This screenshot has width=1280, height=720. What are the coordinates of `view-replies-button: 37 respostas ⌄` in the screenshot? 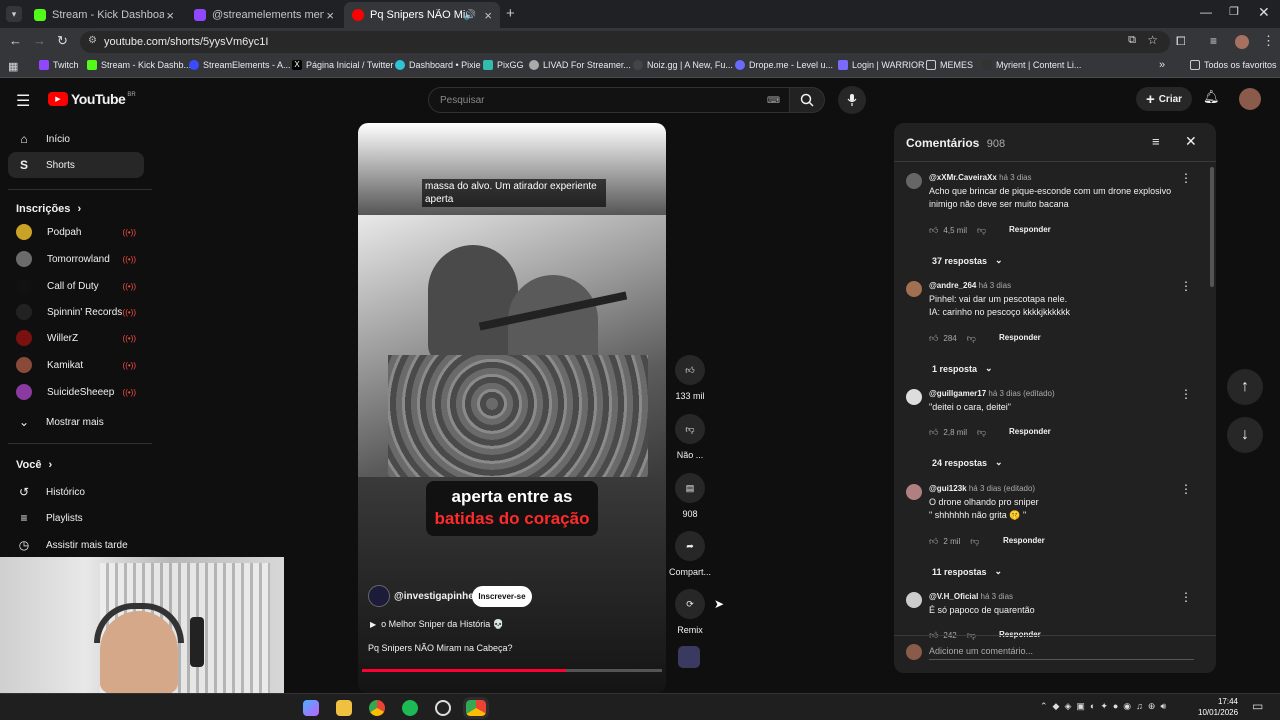 It's located at (967, 260).